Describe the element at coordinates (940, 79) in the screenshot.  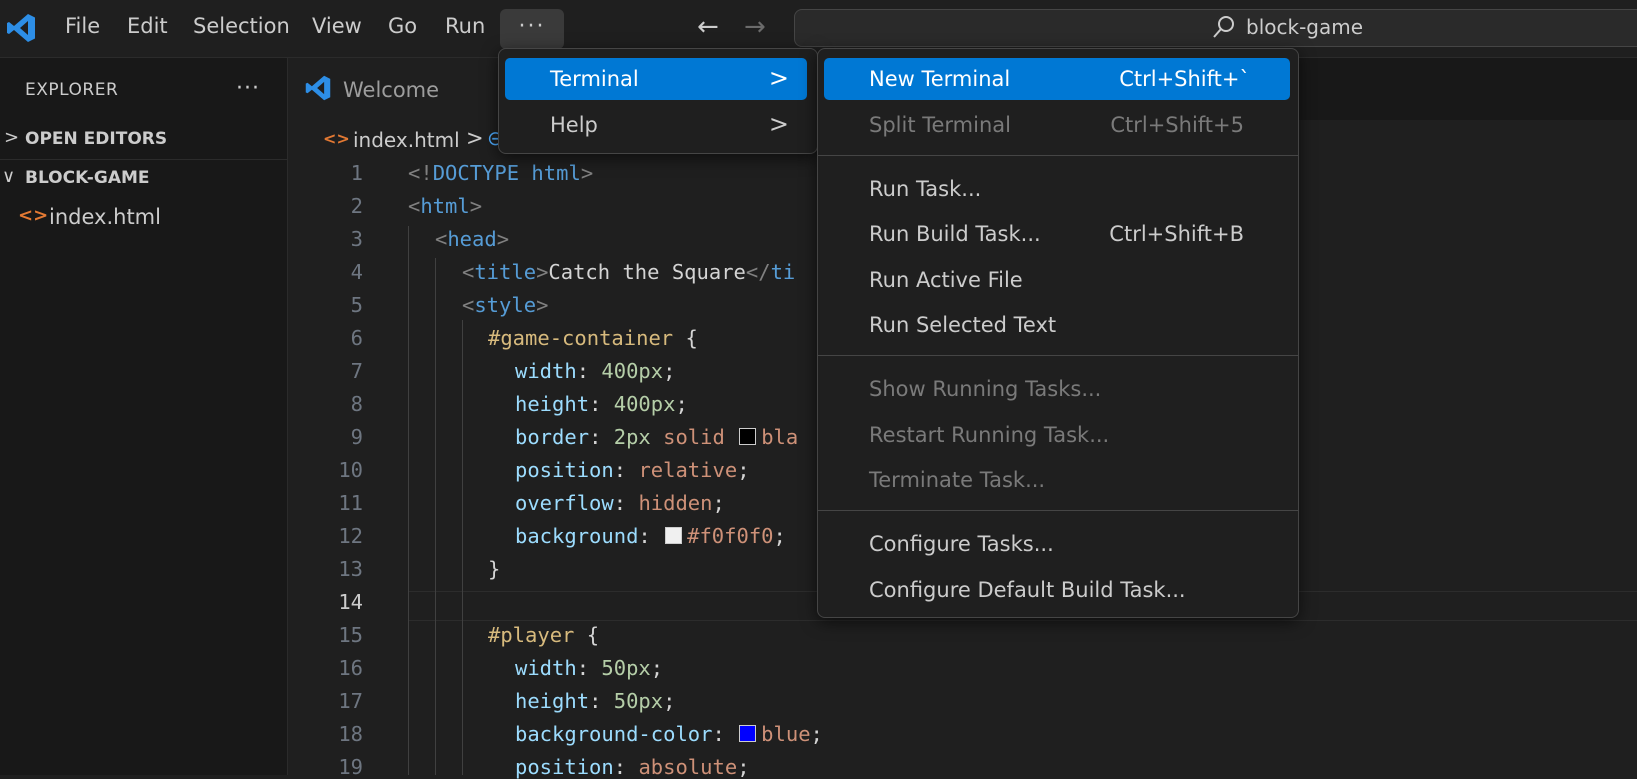
I see `menu-item-label: New Terminal` at that location.